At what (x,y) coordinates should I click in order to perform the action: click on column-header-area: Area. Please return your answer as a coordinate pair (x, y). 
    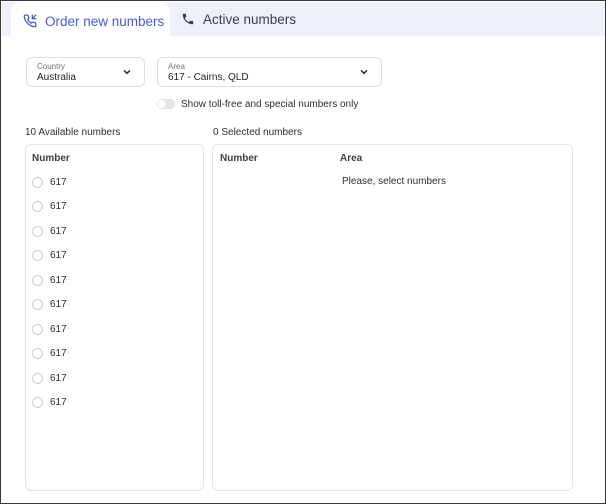
    Looking at the image, I should click on (351, 158).